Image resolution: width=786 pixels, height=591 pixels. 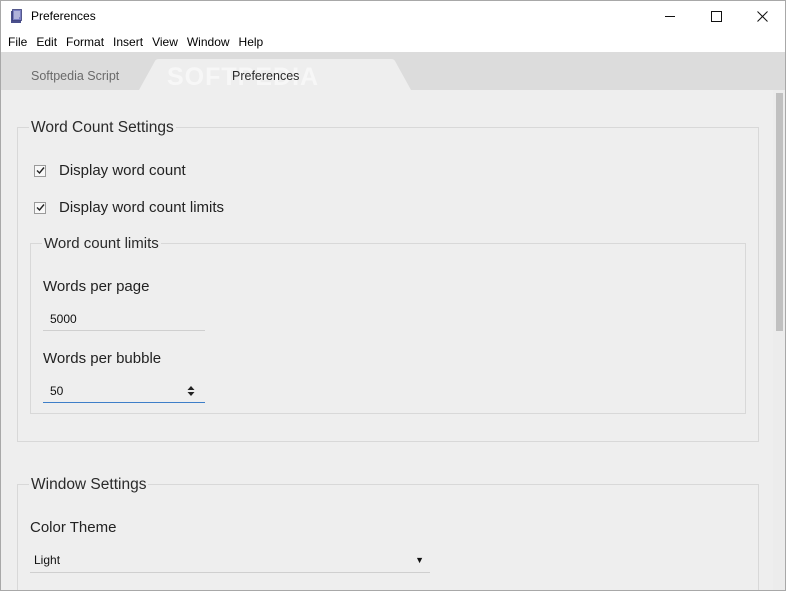 What do you see at coordinates (393, 71) in the screenshot?
I see `tab-strip: Softpedia Script SOFTPEDIA Preferences` at bounding box center [393, 71].